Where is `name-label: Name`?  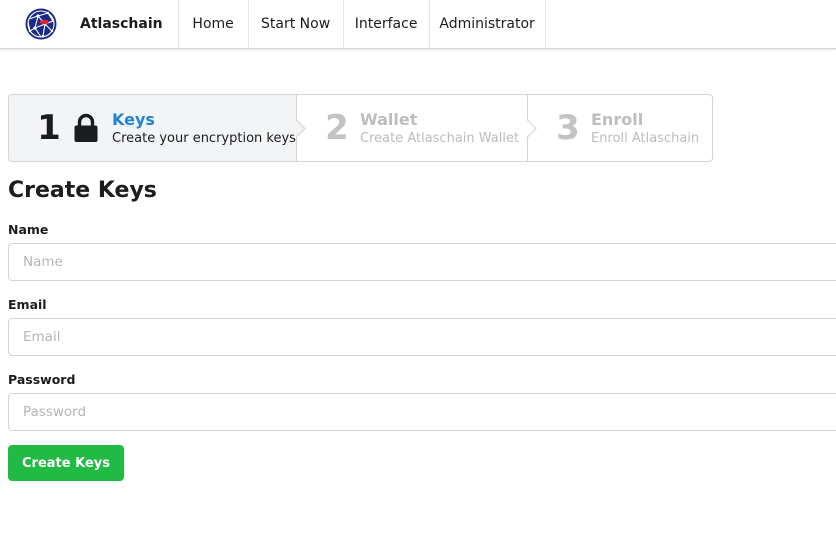
name-label: Name is located at coordinates (28, 229).